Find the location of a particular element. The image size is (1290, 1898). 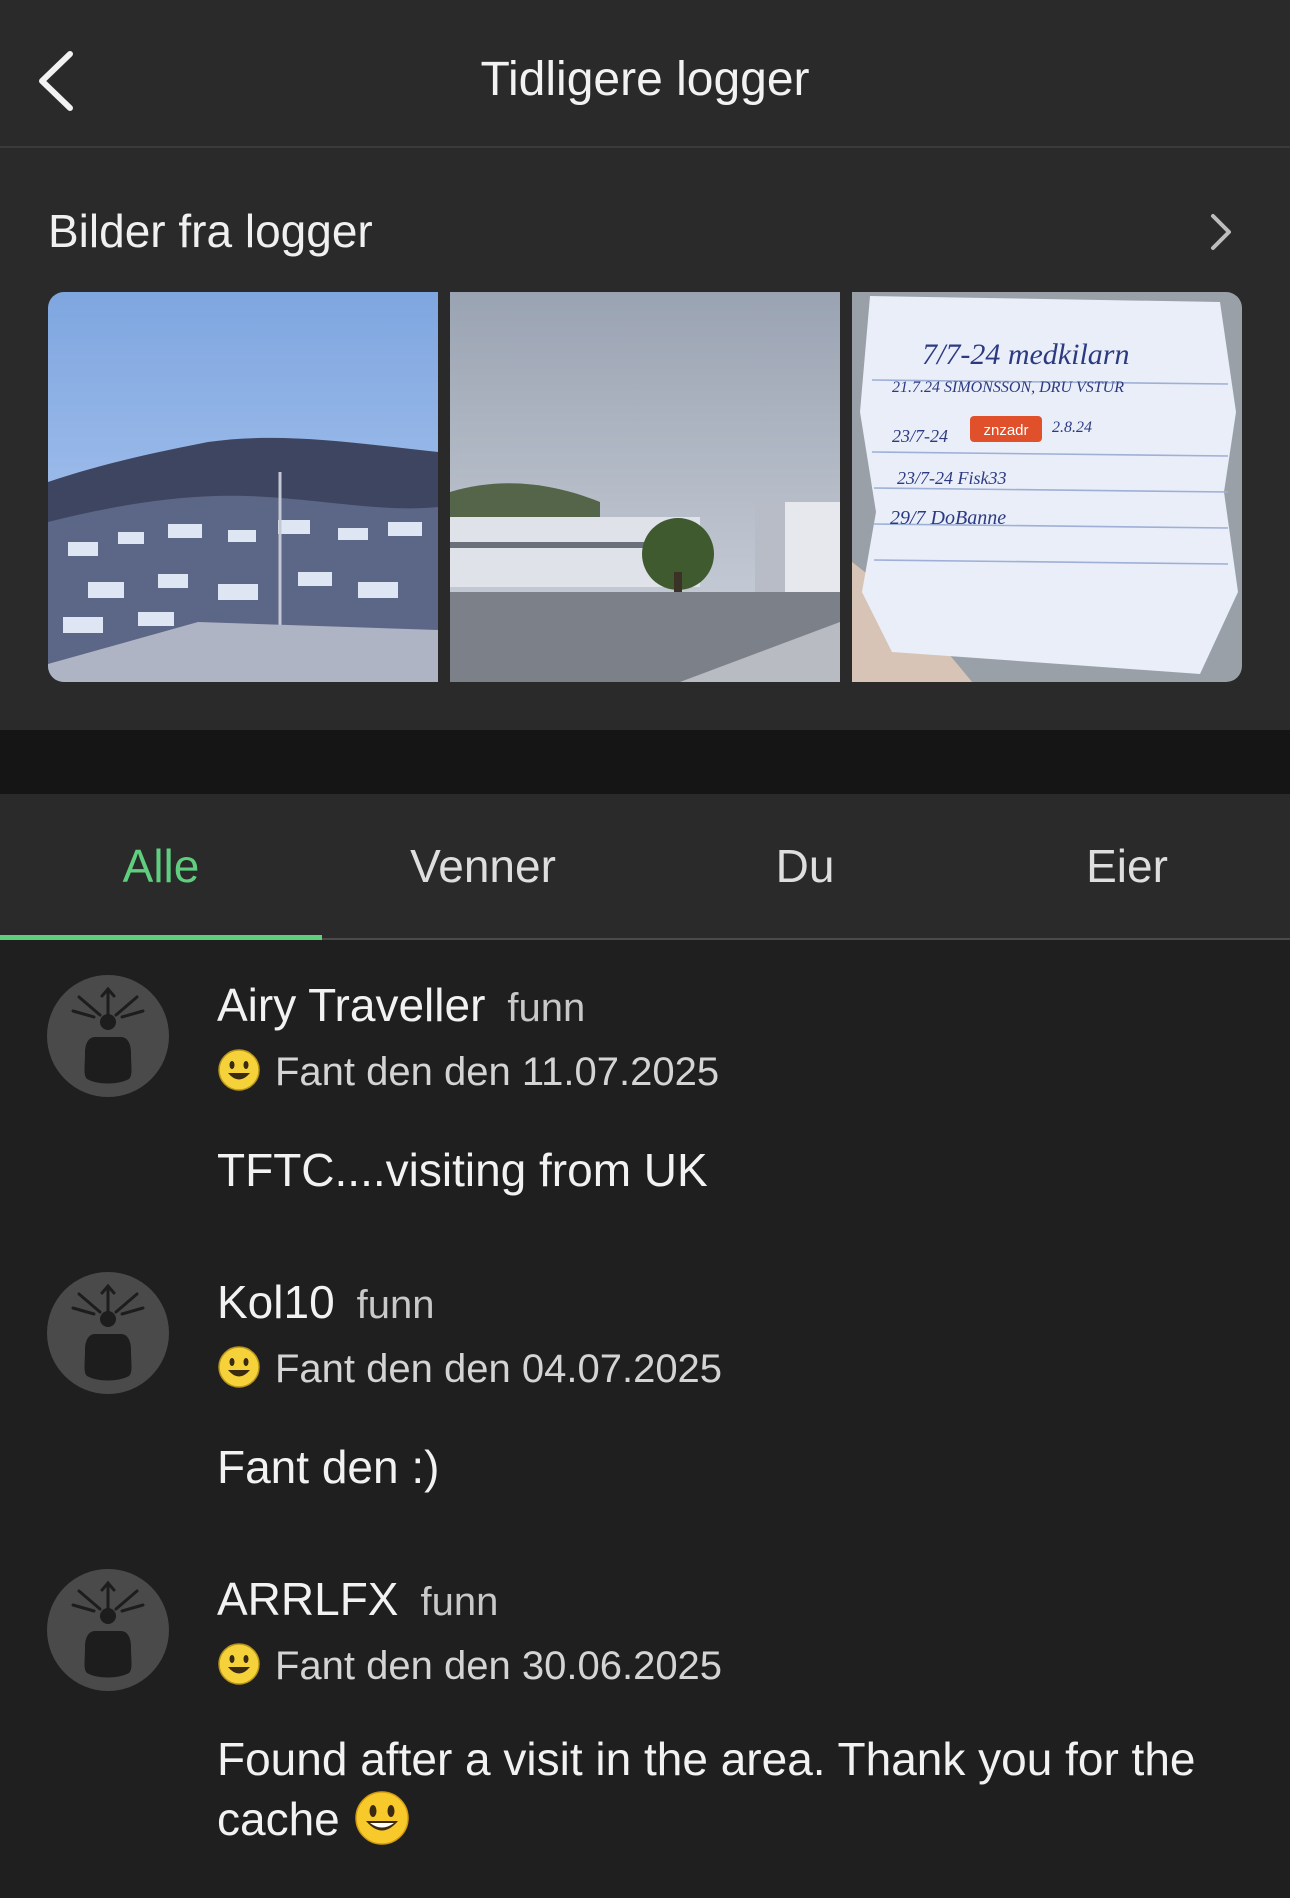

top-bar: Tidligere logger is located at coordinates (645, 74).